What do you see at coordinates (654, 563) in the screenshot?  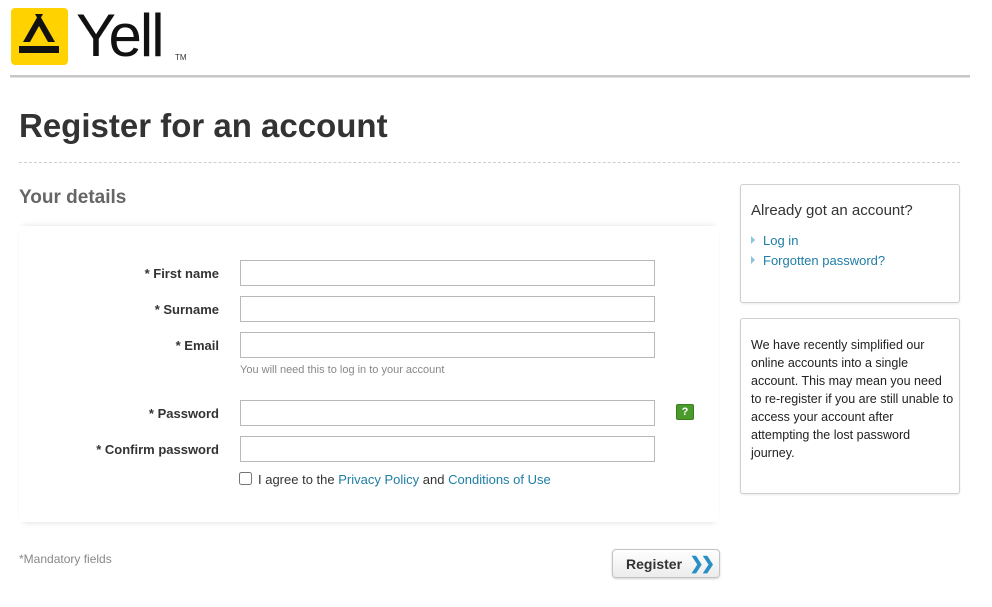 I see `register-button-label: Register` at bounding box center [654, 563].